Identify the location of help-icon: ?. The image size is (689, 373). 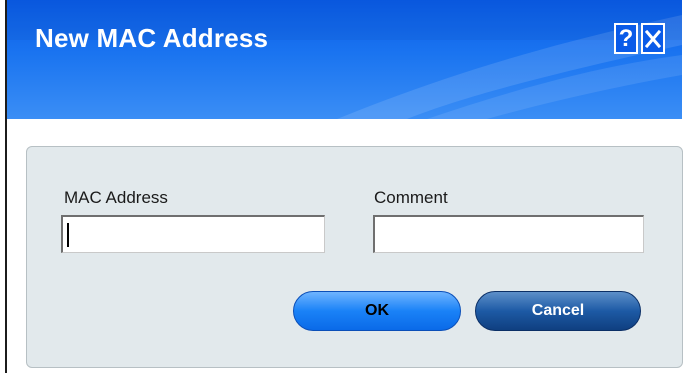
(626, 38).